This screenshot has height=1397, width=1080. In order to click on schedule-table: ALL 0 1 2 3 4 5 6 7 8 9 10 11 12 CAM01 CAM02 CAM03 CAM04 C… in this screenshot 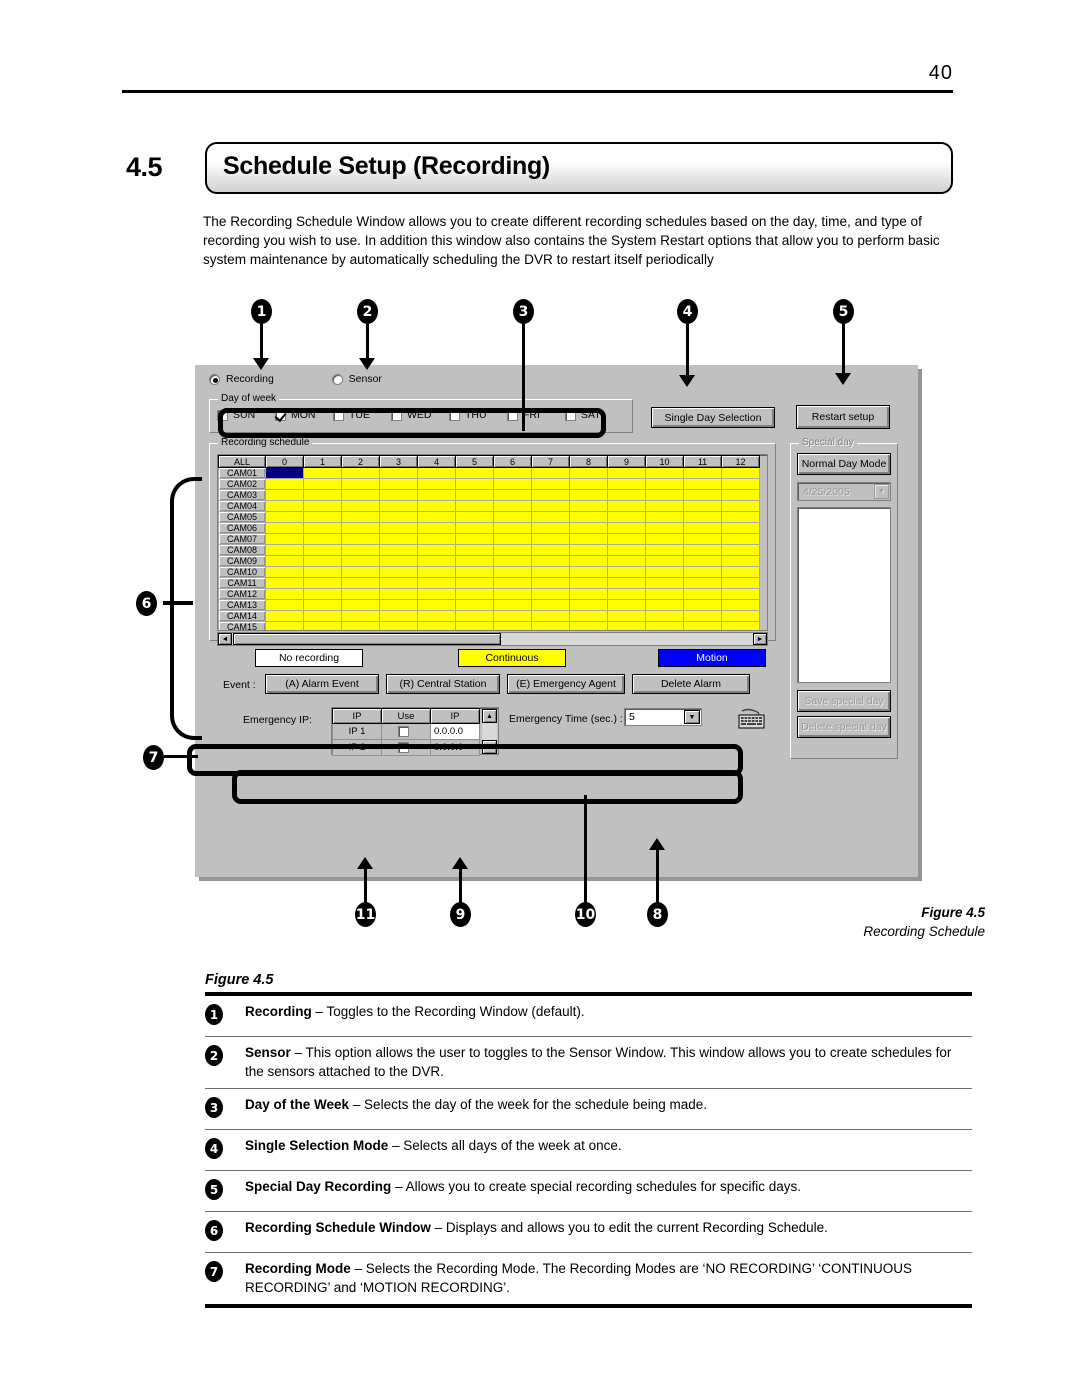, I will do `click(489, 542)`.